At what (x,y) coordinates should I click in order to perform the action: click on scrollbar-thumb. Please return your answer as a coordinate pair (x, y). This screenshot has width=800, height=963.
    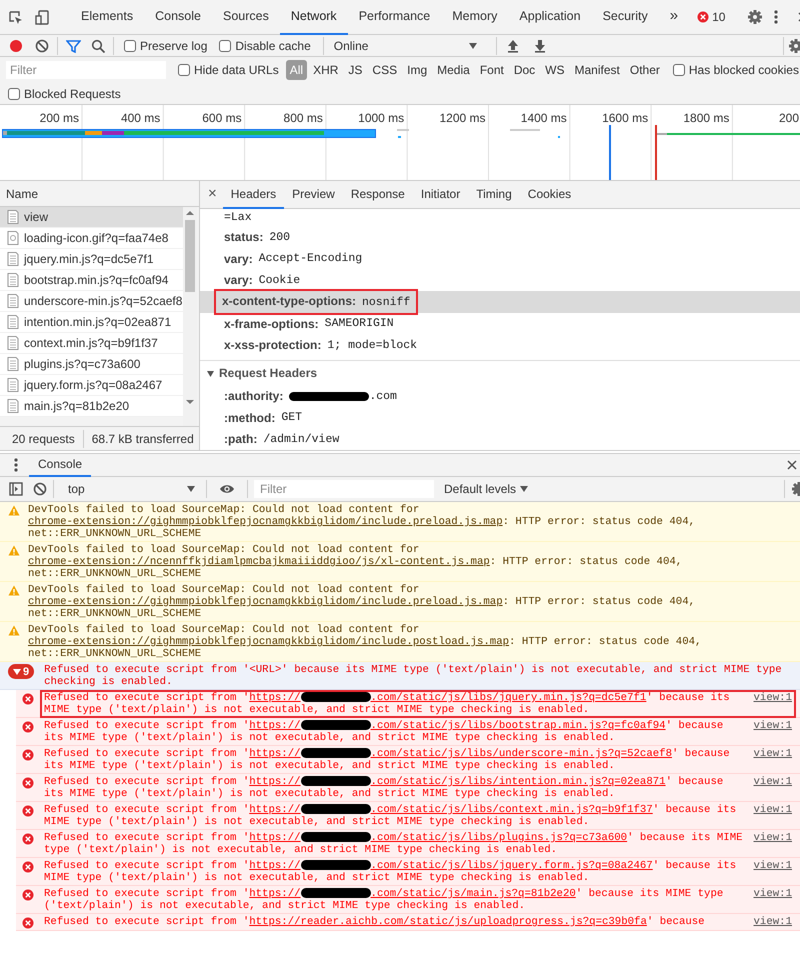
    Looking at the image, I should click on (190, 256).